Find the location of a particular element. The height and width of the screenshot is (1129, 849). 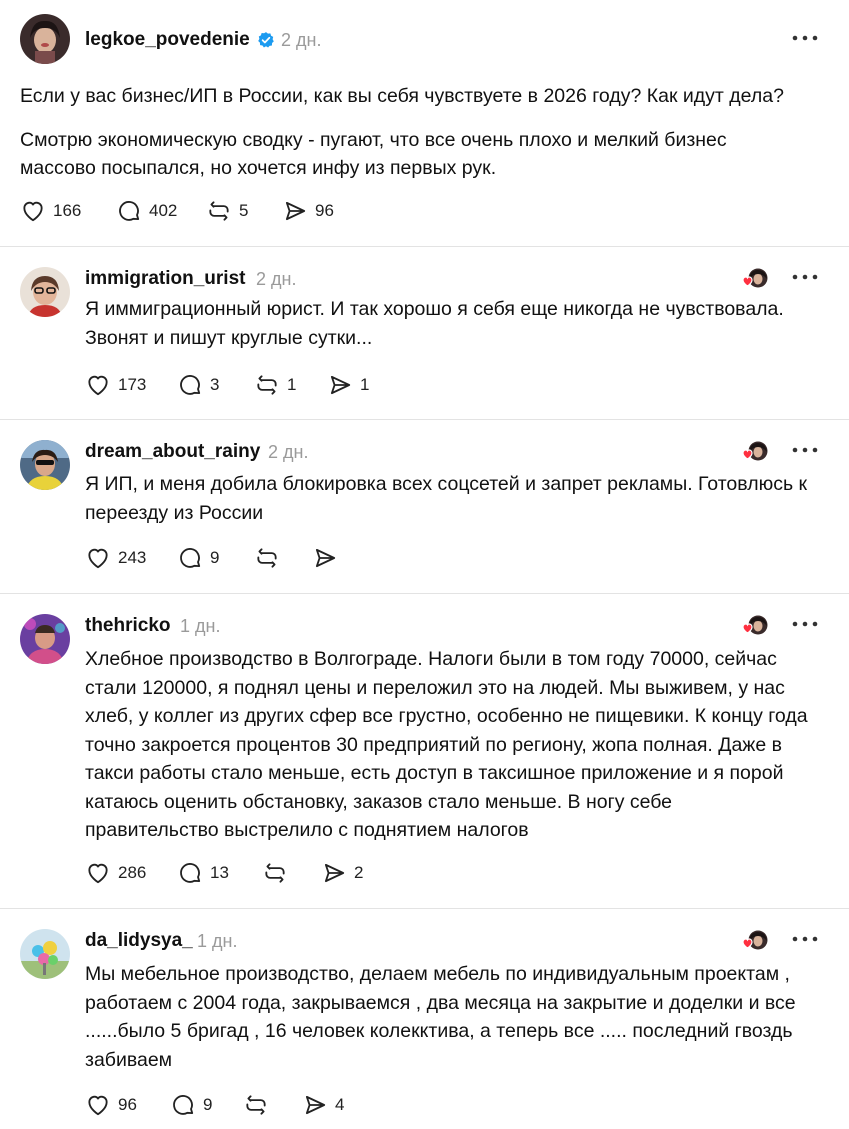

reply-count: 13 is located at coordinates (219, 872).